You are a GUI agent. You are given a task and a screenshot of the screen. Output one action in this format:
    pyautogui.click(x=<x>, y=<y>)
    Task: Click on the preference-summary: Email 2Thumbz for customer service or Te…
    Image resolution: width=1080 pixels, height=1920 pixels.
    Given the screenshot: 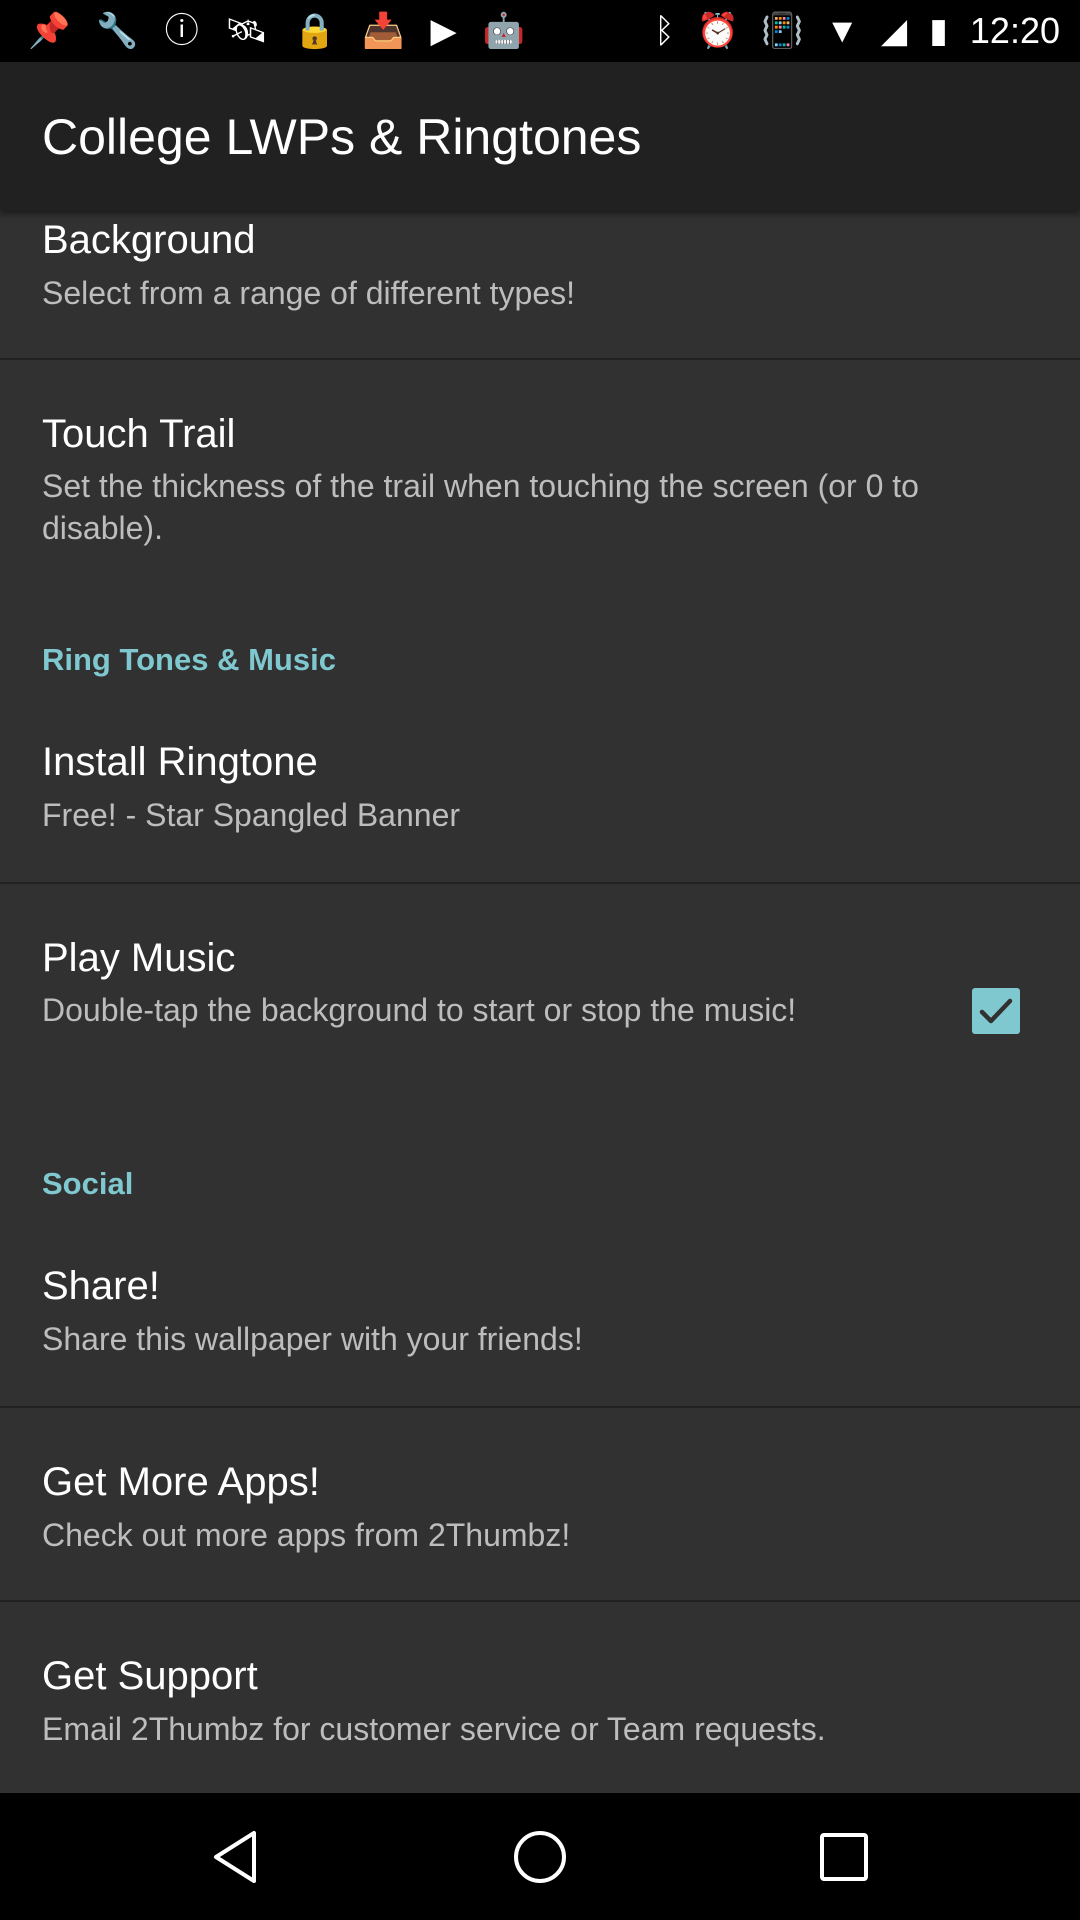 What is the action you would take?
    pyautogui.click(x=434, y=1729)
    